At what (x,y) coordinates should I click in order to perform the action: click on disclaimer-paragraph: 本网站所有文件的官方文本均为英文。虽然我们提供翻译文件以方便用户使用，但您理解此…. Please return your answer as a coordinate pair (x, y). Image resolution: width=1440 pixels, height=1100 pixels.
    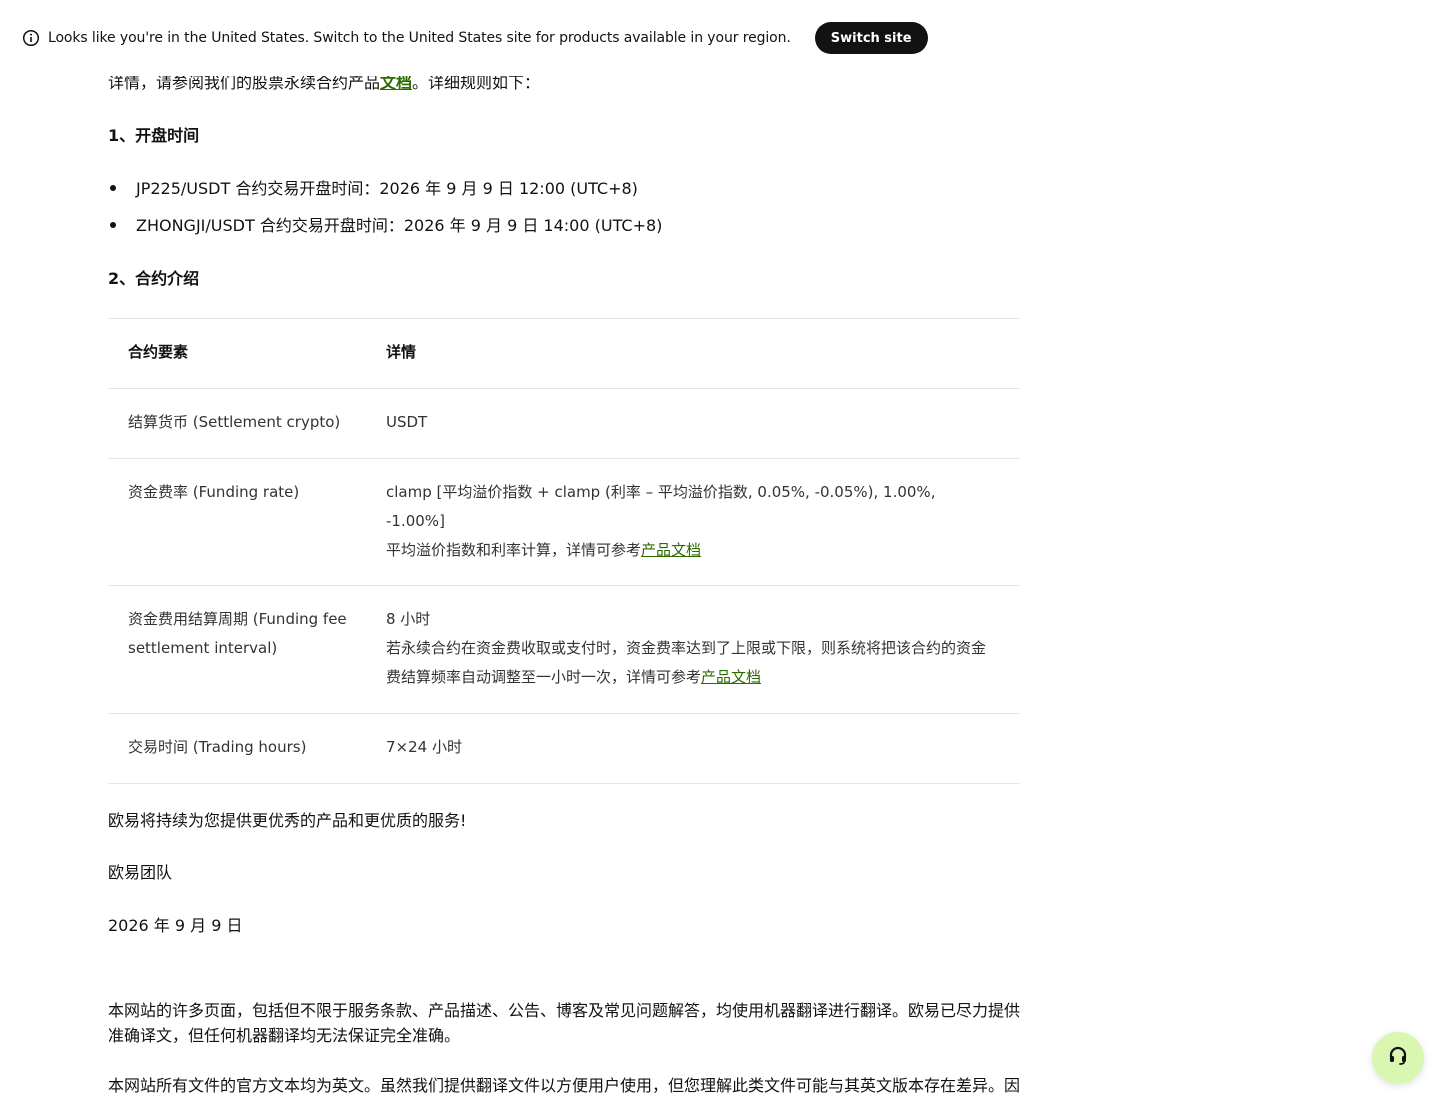
    Looking at the image, I should click on (564, 1085).